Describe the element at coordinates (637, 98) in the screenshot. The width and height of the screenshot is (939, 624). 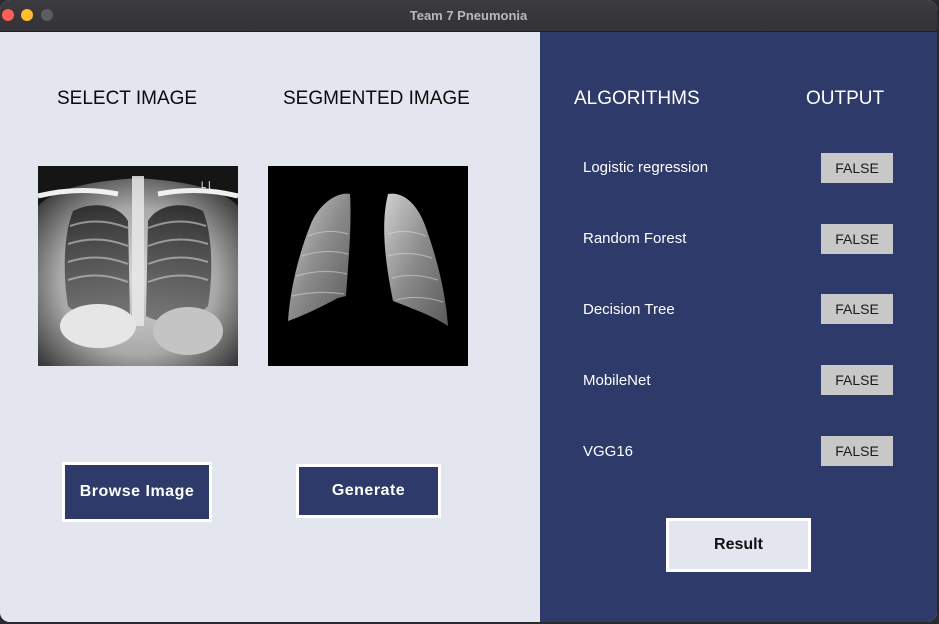
I see `algorithms-heading: ALGORITHMS` at that location.